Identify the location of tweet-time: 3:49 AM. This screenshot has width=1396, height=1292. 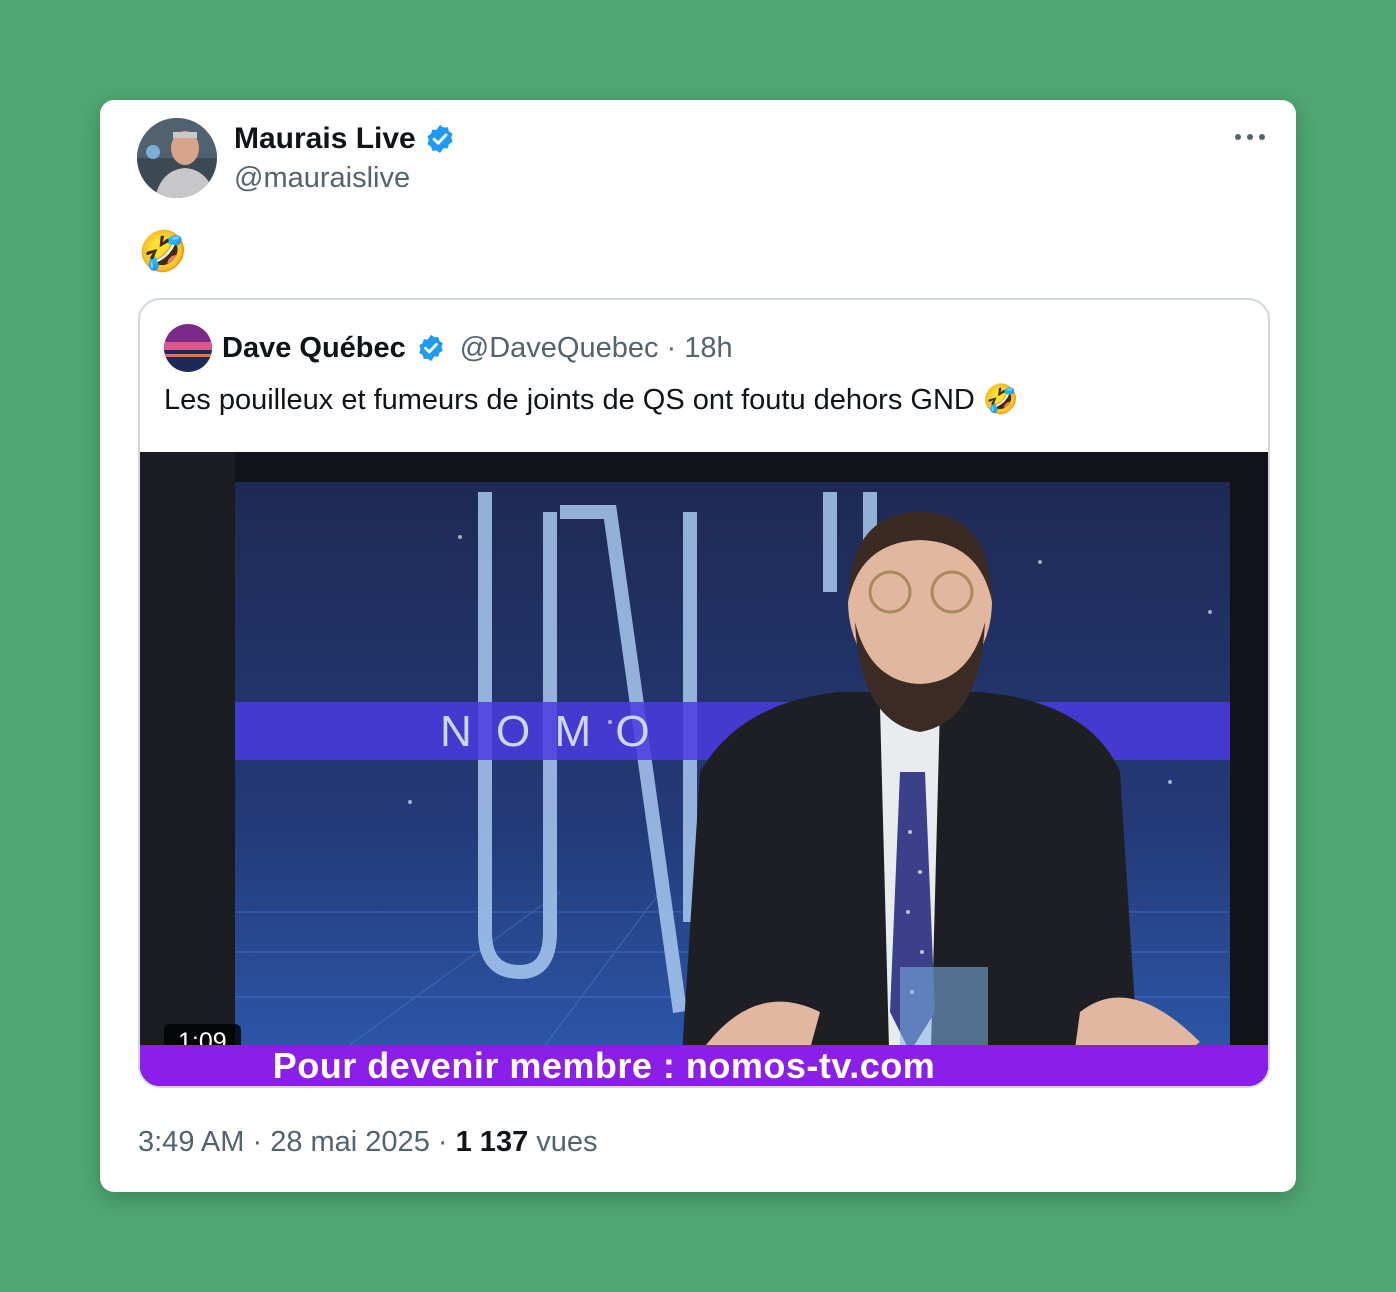
(191, 1142).